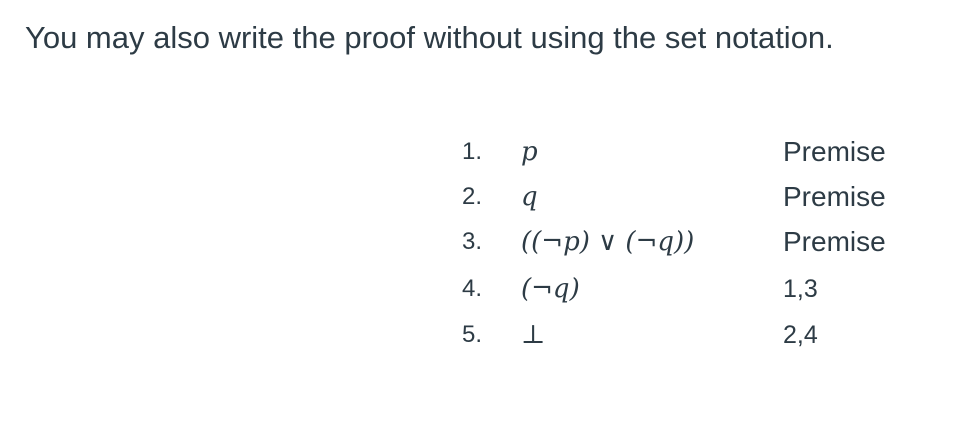 The height and width of the screenshot is (426, 966). I want to click on line-formula: p, so click(529, 152).